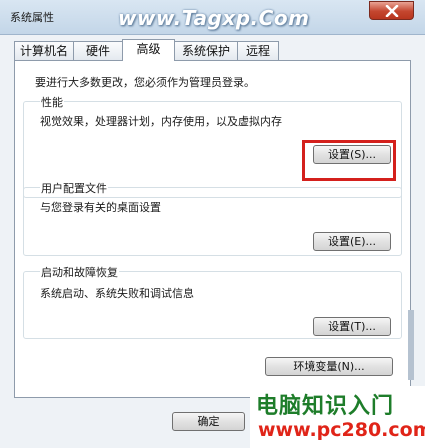 Image resolution: width=425 pixels, height=448 pixels. I want to click on user-profiles-description: 与您登录有关的桌面设置, so click(100, 207).